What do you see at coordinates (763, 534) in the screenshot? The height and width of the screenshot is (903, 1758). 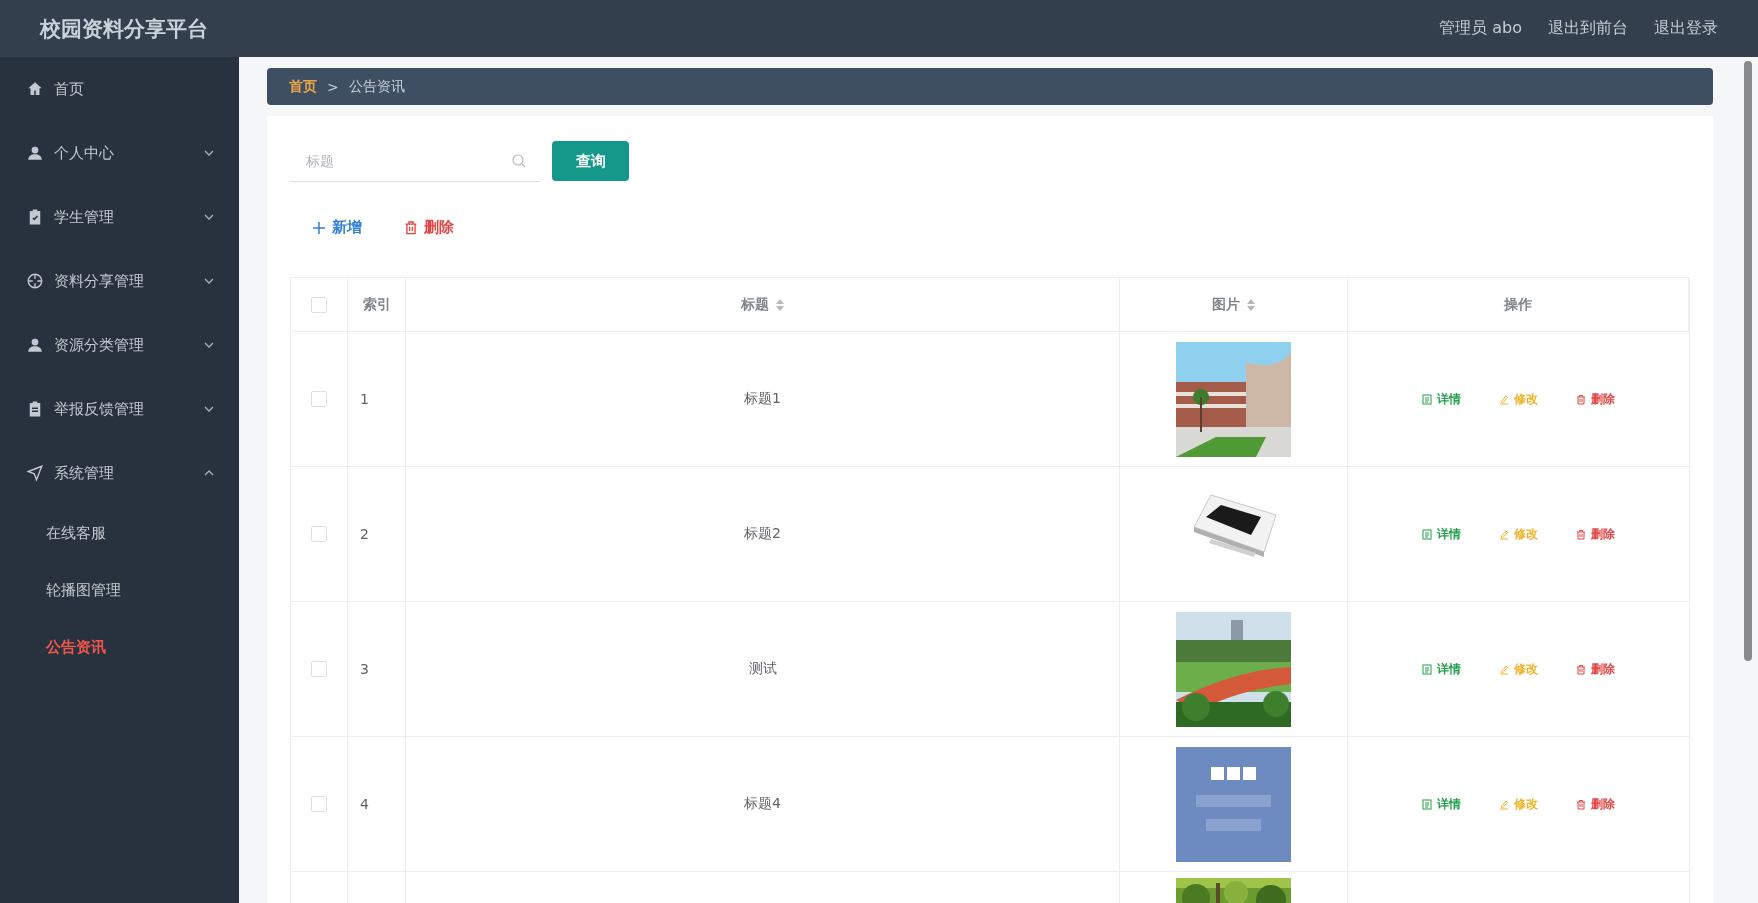 I see `table-cell: 标题2` at bounding box center [763, 534].